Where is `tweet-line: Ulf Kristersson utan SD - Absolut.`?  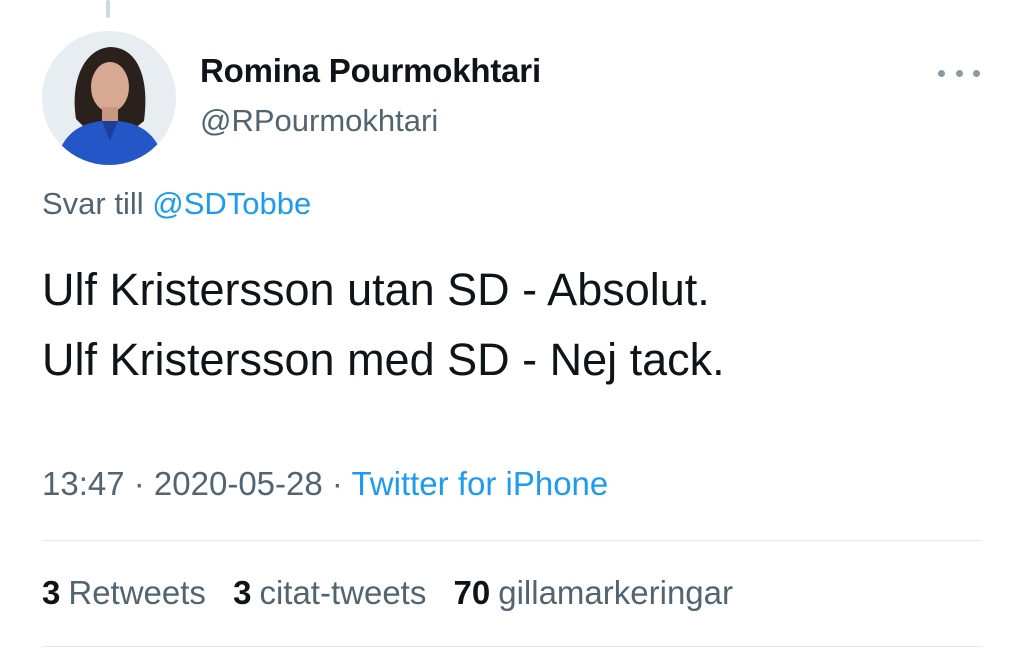 tweet-line: Ulf Kristersson utan SD - Absolut. is located at coordinates (376, 289).